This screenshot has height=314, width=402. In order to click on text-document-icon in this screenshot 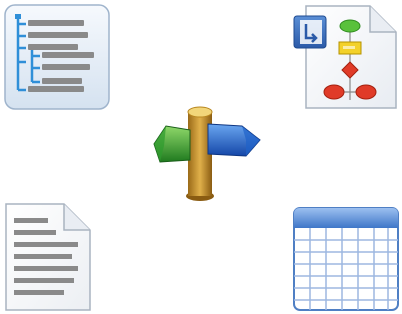, I will do `click(48, 257)`.